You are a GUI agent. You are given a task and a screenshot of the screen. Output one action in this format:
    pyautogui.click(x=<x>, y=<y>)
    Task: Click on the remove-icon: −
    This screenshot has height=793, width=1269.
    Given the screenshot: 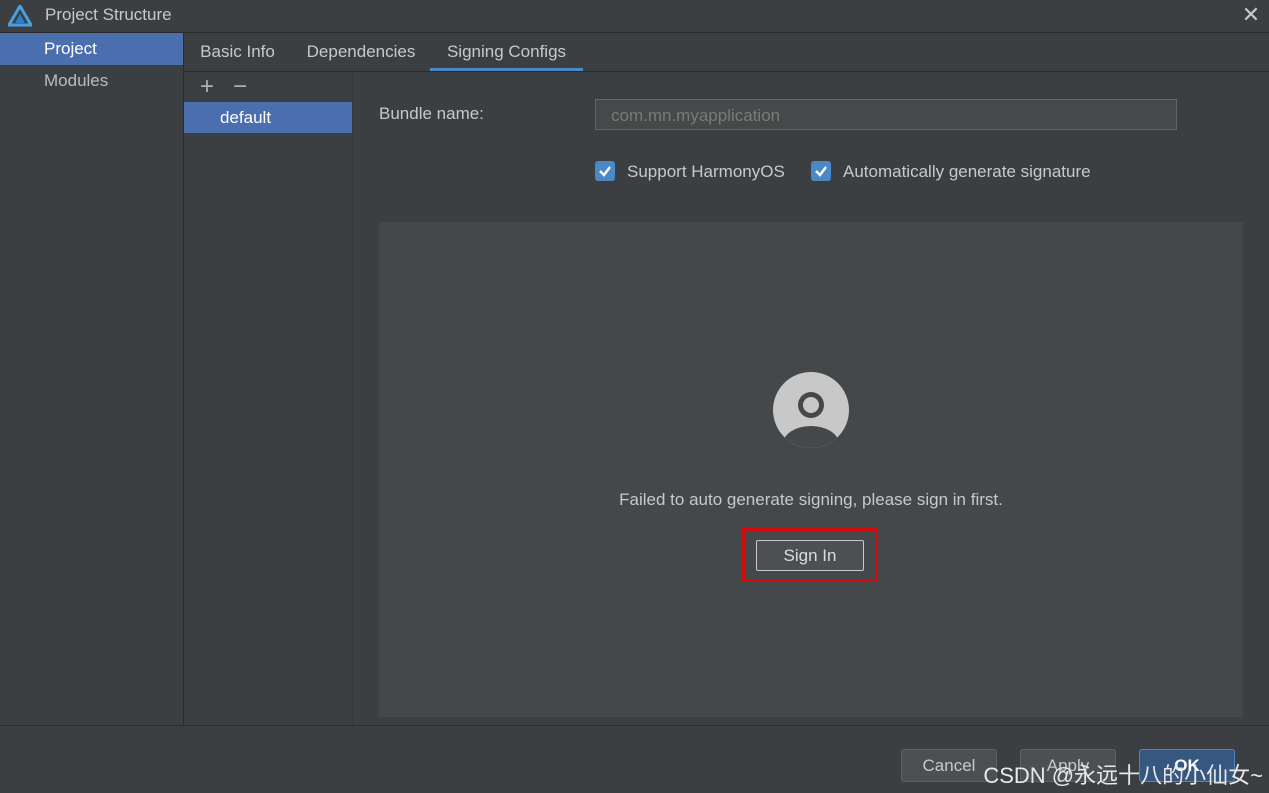 What is the action you would take?
    pyautogui.click(x=240, y=87)
    